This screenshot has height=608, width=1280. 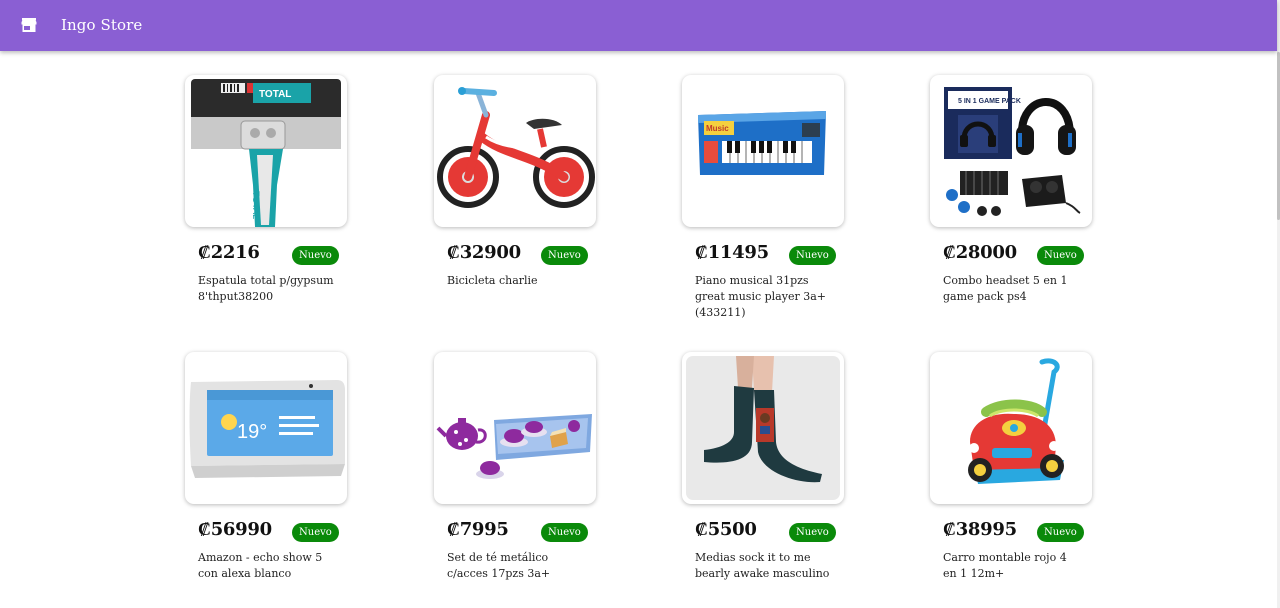 I want to click on product-price: ₡7995, so click(x=478, y=529).